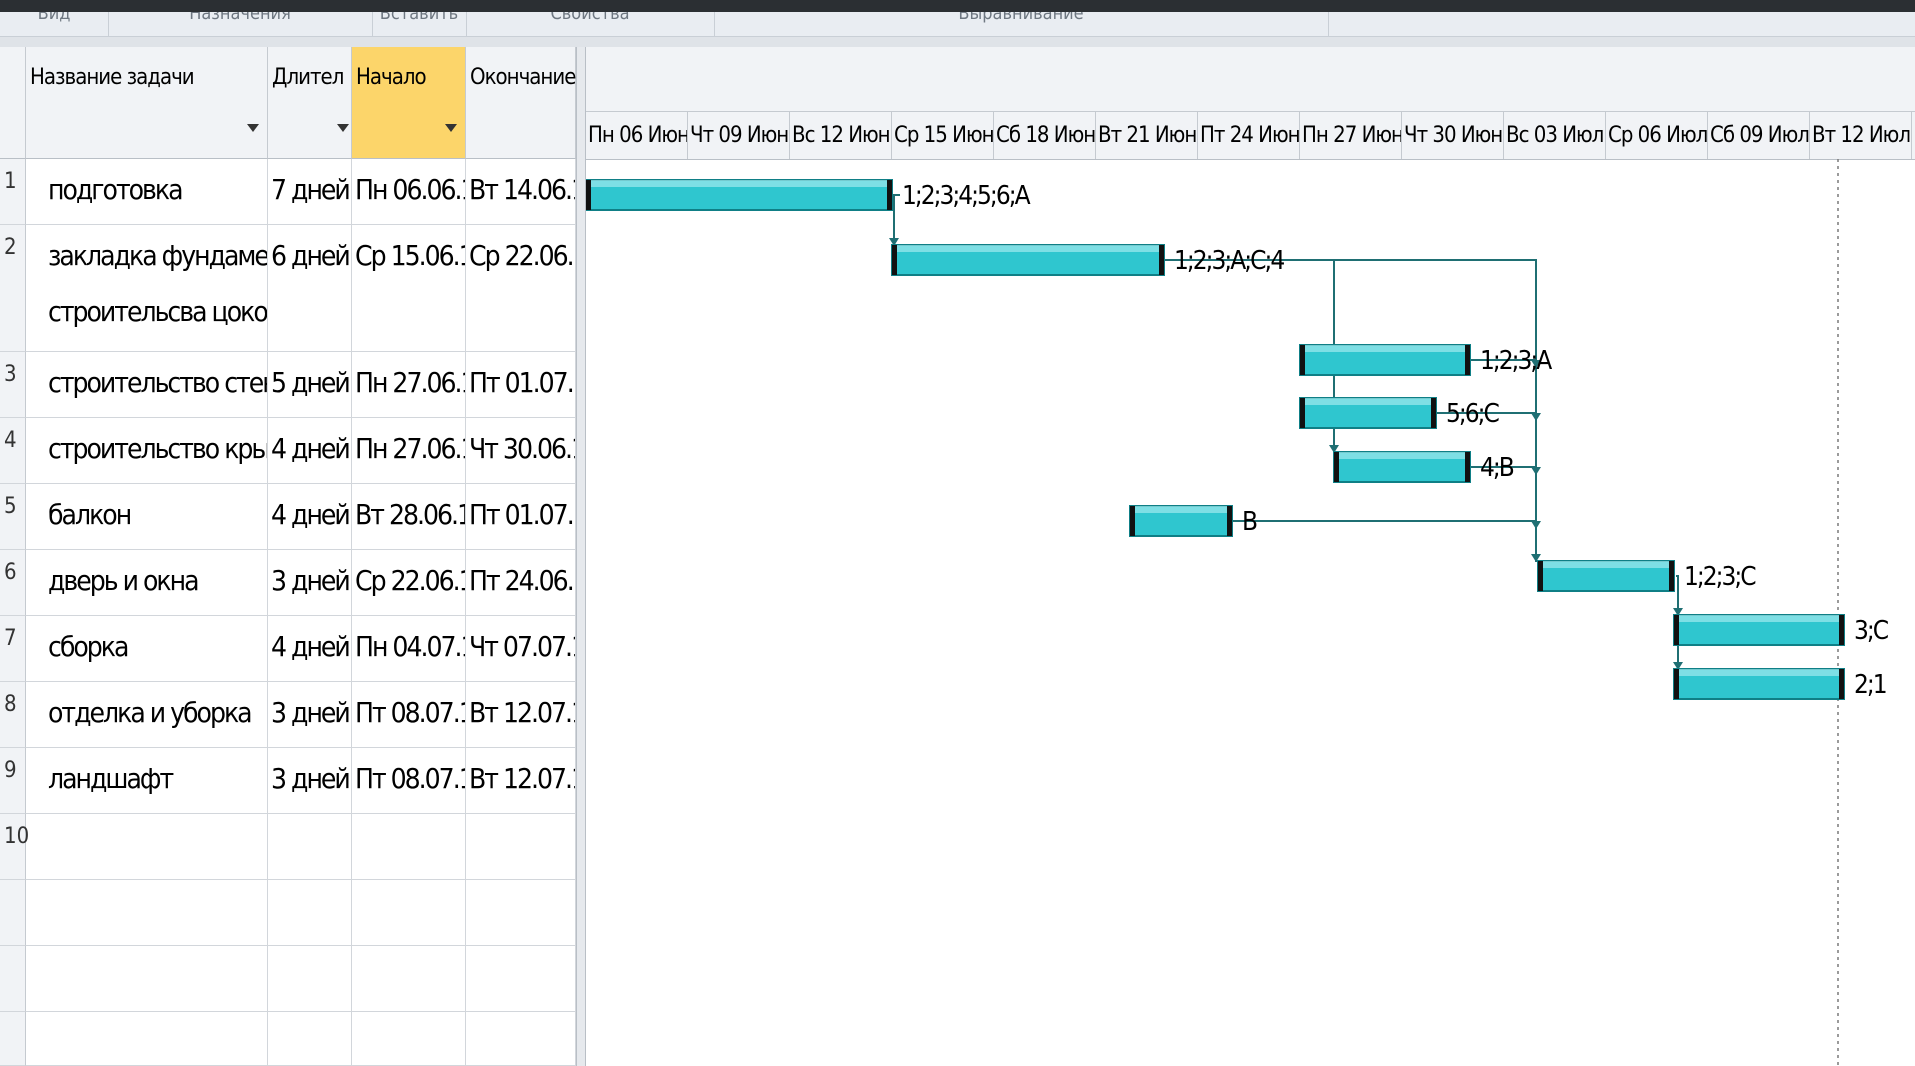 The image size is (1915, 1066). Describe the element at coordinates (409, 517) in the screenshot. I see `cell-start: Вт 28.06.11` at that location.